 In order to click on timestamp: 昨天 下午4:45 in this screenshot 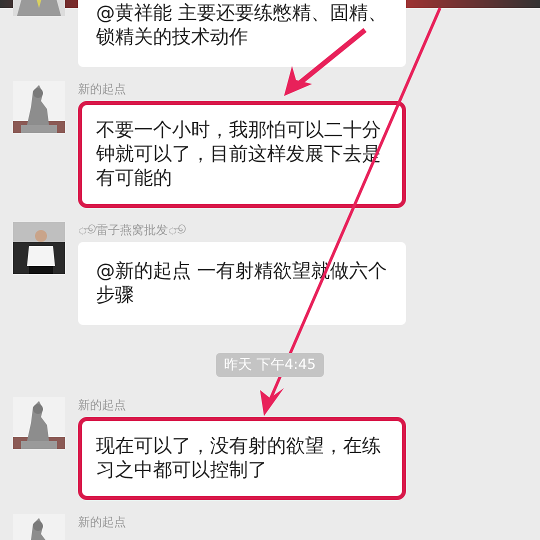, I will do `click(270, 365)`.